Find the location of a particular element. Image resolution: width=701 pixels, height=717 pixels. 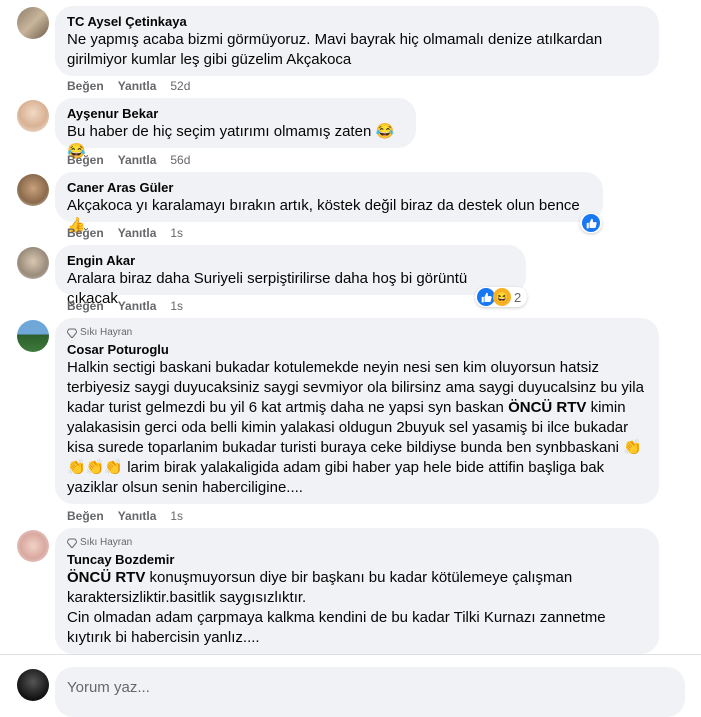

comment-author: Caner Aras Güler is located at coordinates (329, 188).